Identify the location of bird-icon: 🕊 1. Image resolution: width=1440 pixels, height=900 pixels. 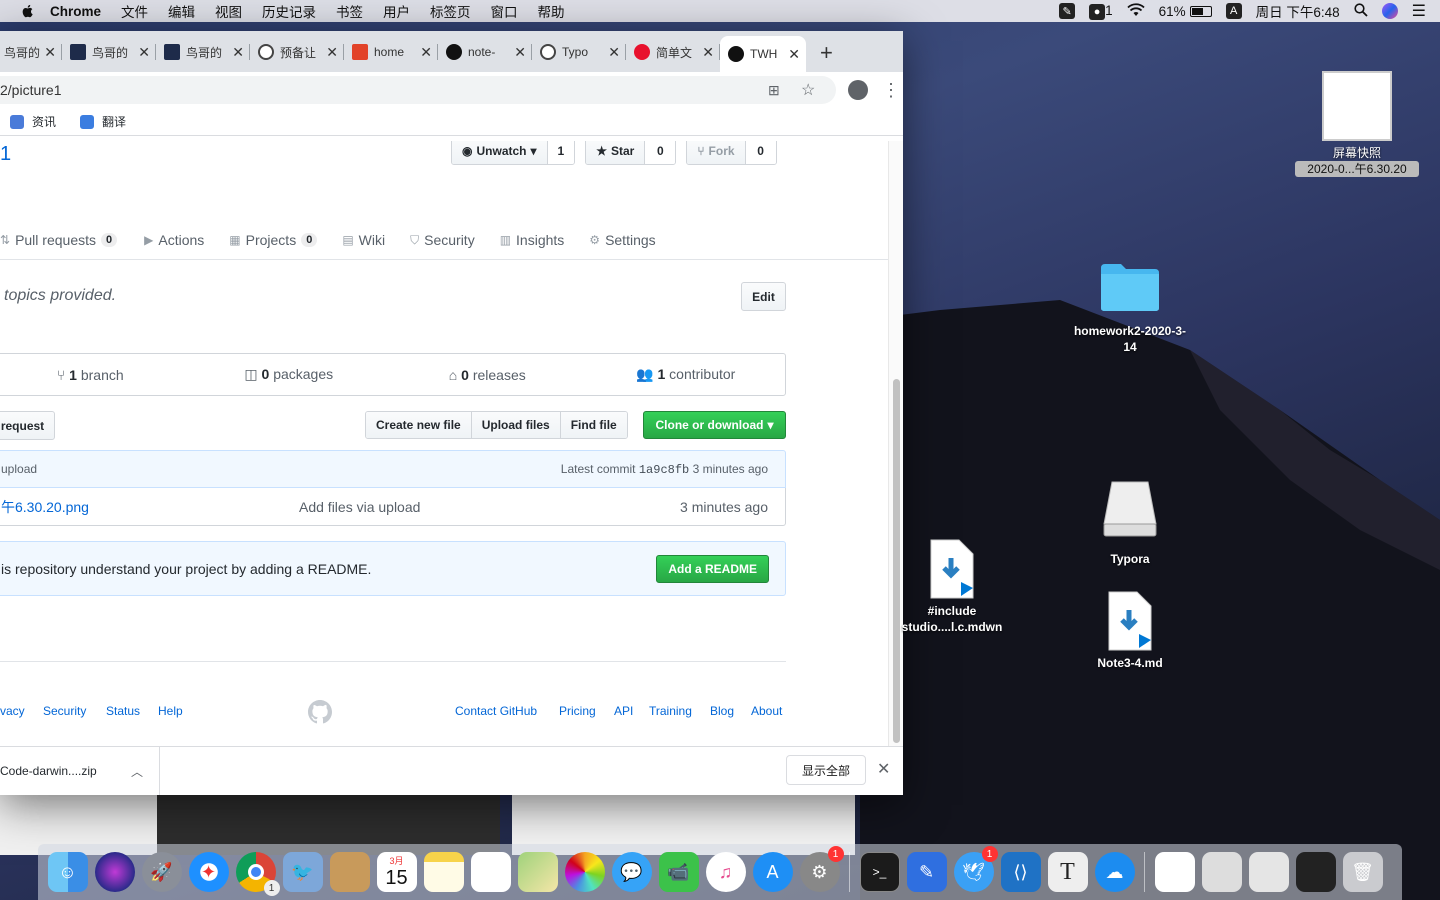
(975, 869).